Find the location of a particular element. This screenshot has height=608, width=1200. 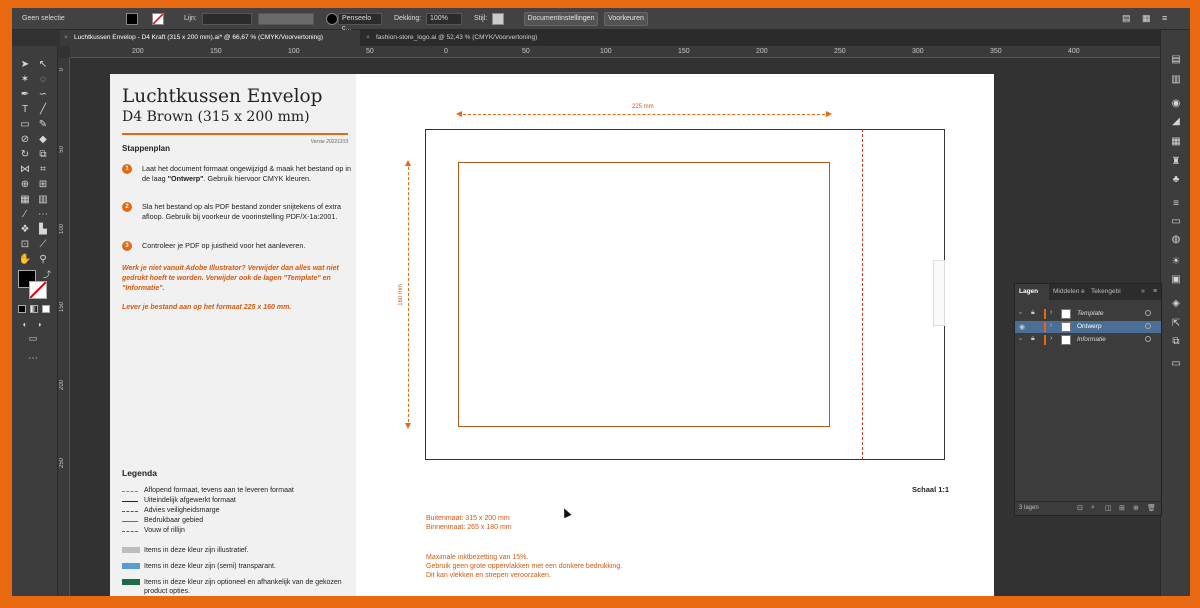

artboard-tool-icon: ⊡ is located at coordinates (25, 244).